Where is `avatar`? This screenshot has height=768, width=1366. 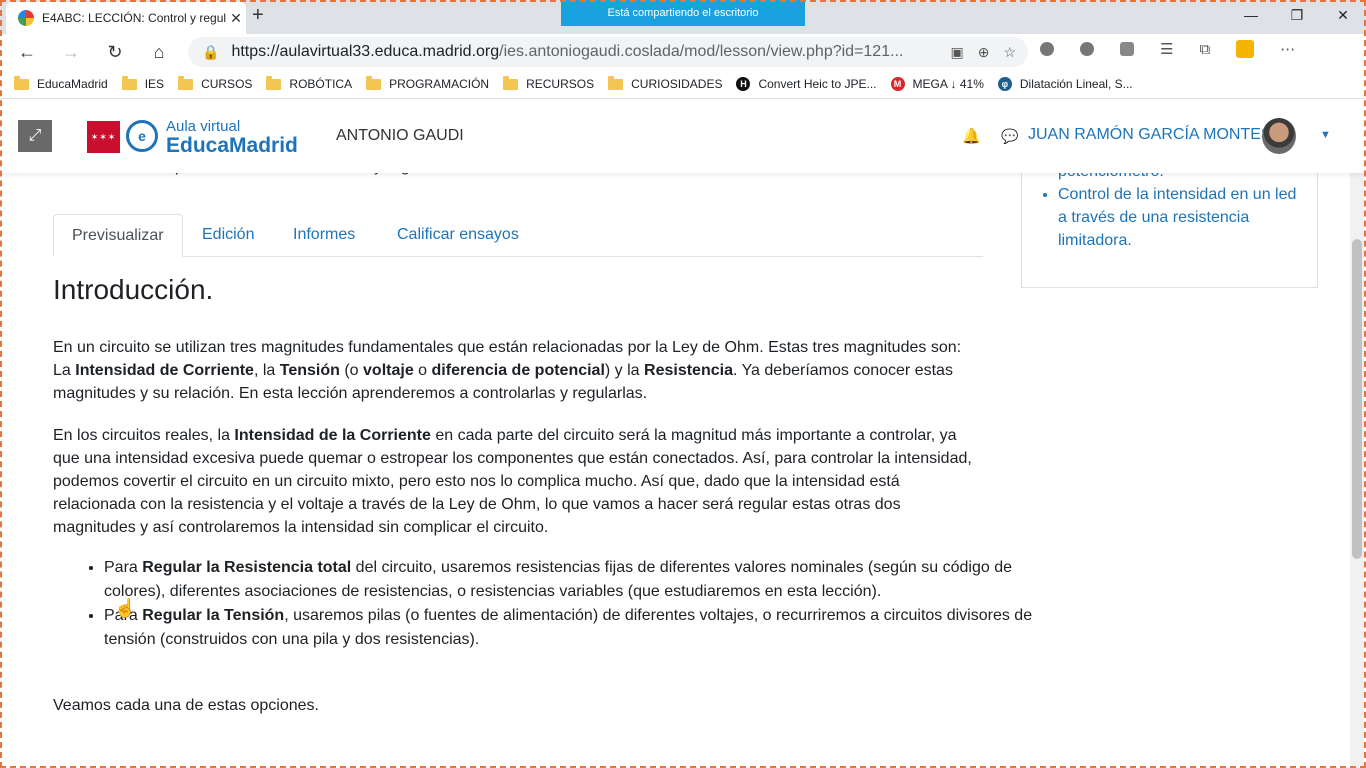
avatar is located at coordinates (1279, 136).